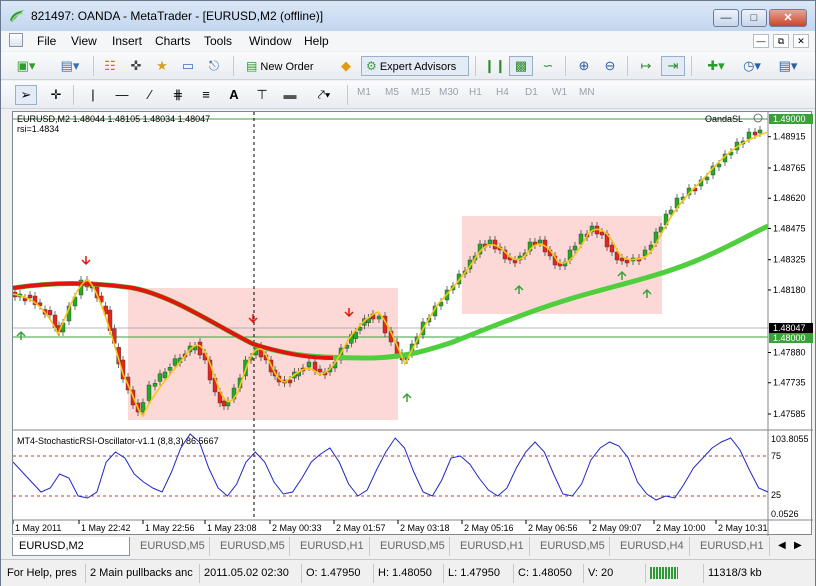 The image size is (816, 586). I want to click on level-148000-label: 1.48000, so click(789, 338).